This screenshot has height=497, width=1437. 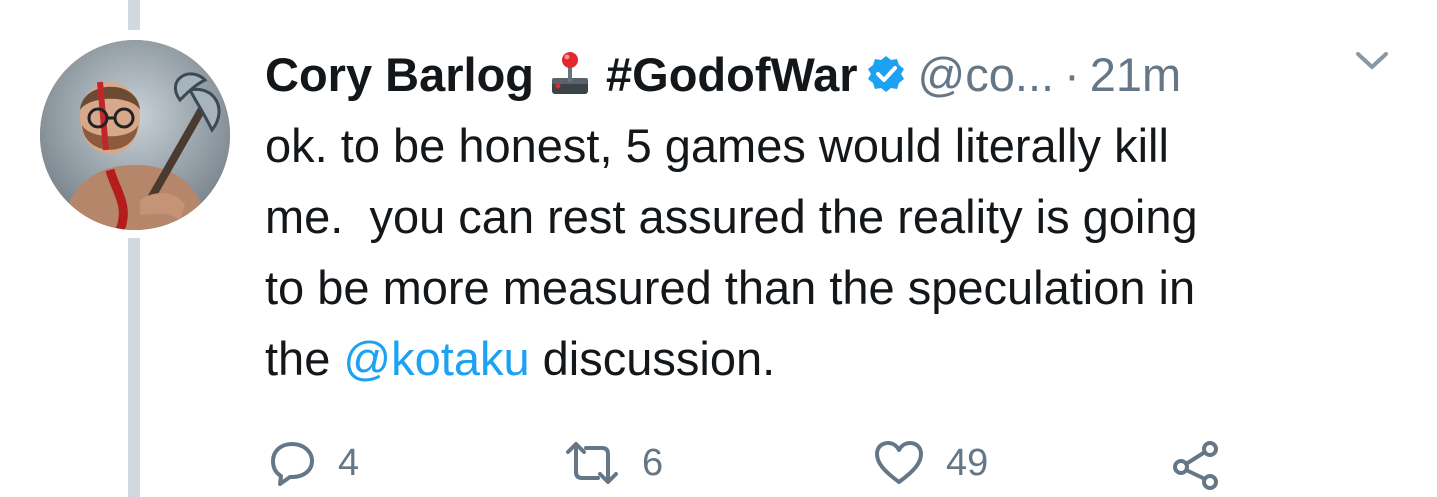 I want to click on heart-icon, so click(x=899, y=462).